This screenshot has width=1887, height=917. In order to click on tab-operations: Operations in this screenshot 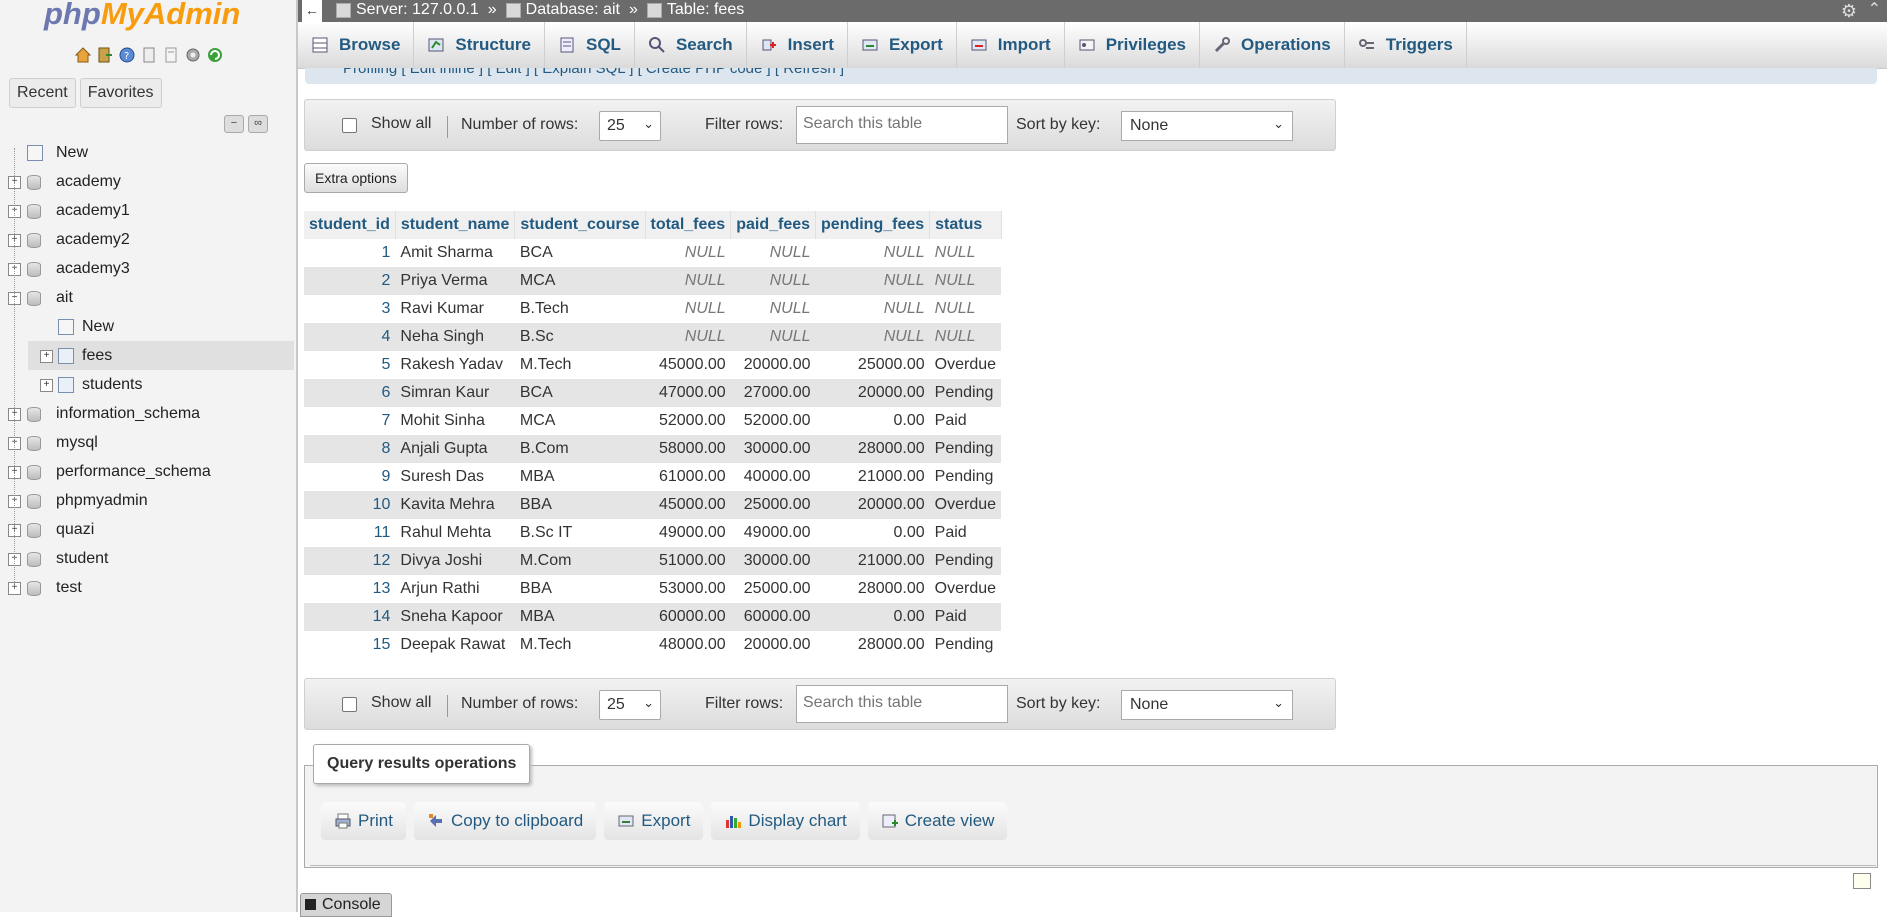, I will do `click(1272, 45)`.